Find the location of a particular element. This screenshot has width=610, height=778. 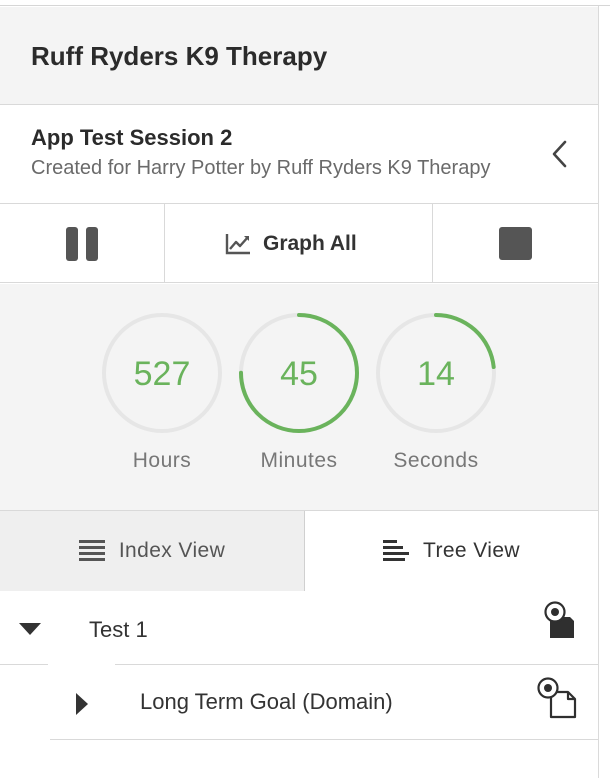

caret-down-icon is located at coordinates (30, 629).